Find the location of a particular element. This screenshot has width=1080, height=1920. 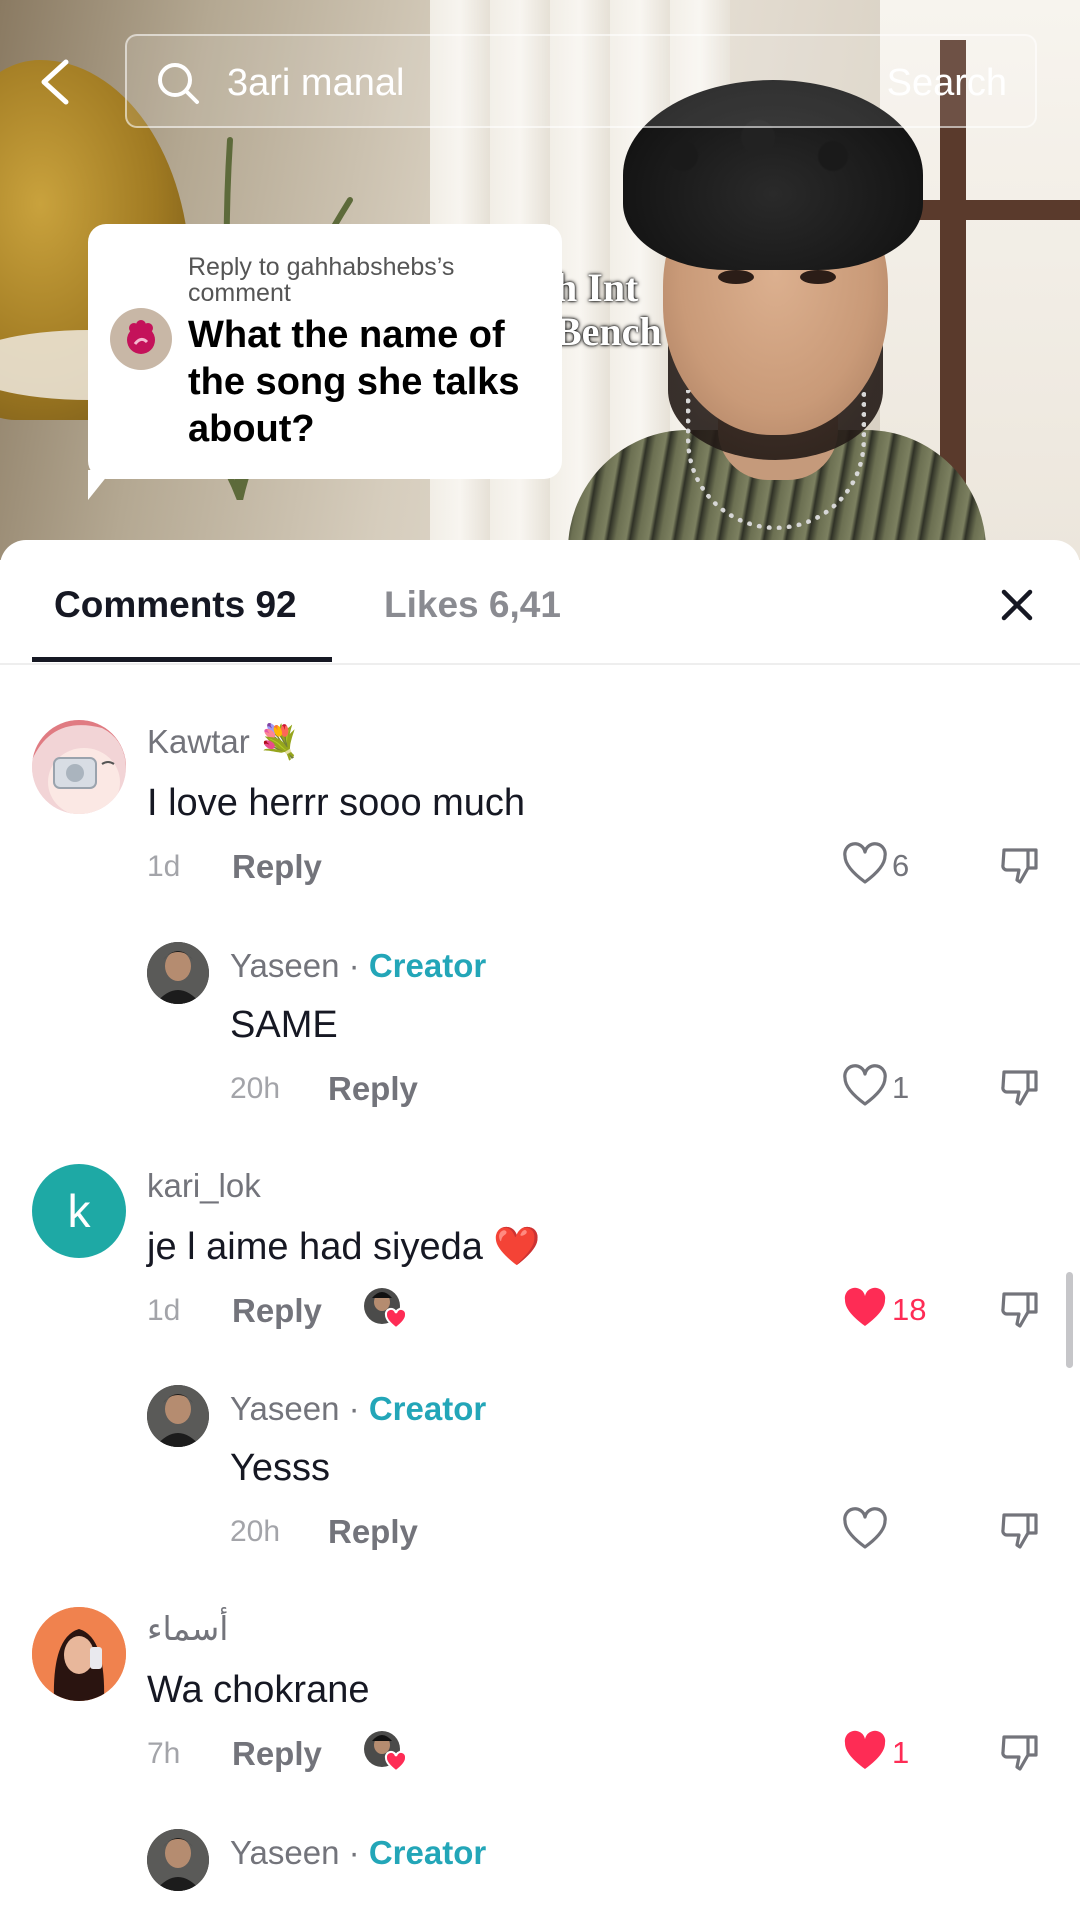

avatar-letter: k is located at coordinates (79, 1211).